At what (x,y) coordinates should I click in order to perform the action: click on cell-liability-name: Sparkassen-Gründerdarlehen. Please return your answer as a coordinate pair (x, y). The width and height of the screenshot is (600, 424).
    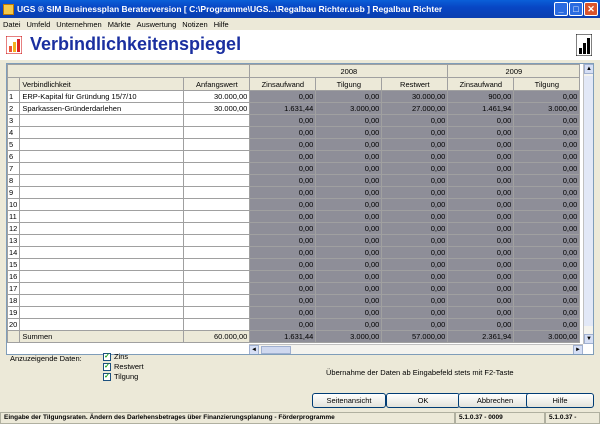
    Looking at the image, I should click on (102, 108).